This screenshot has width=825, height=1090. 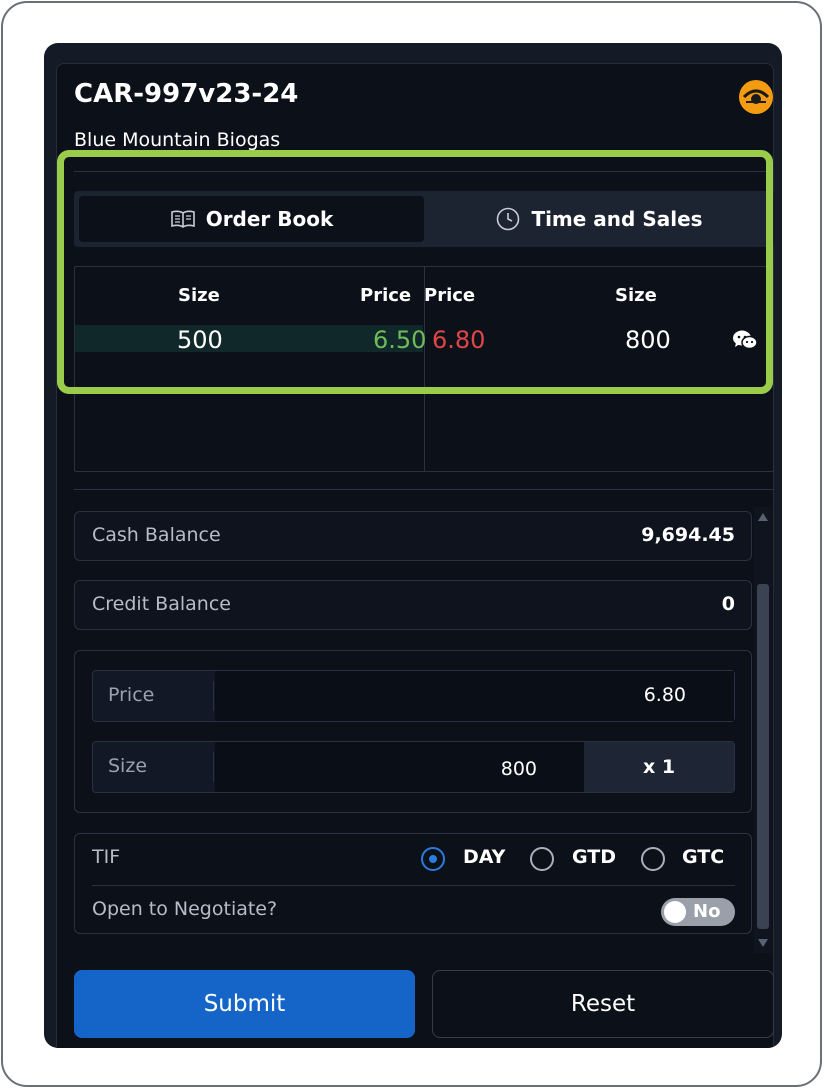 What do you see at coordinates (386, 295) in the screenshot?
I see `bid-price-header: Price` at bounding box center [386, 295].